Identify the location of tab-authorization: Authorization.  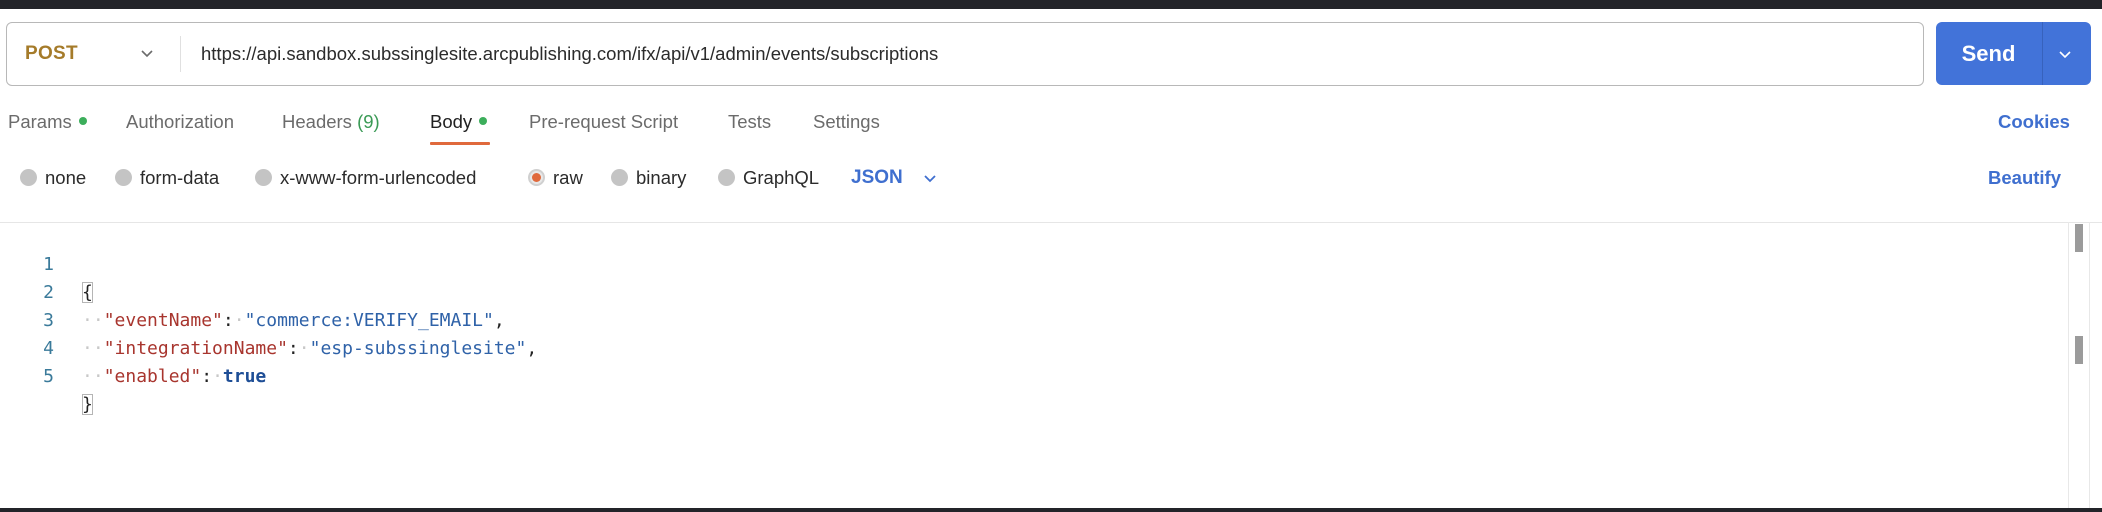
(180, 122).